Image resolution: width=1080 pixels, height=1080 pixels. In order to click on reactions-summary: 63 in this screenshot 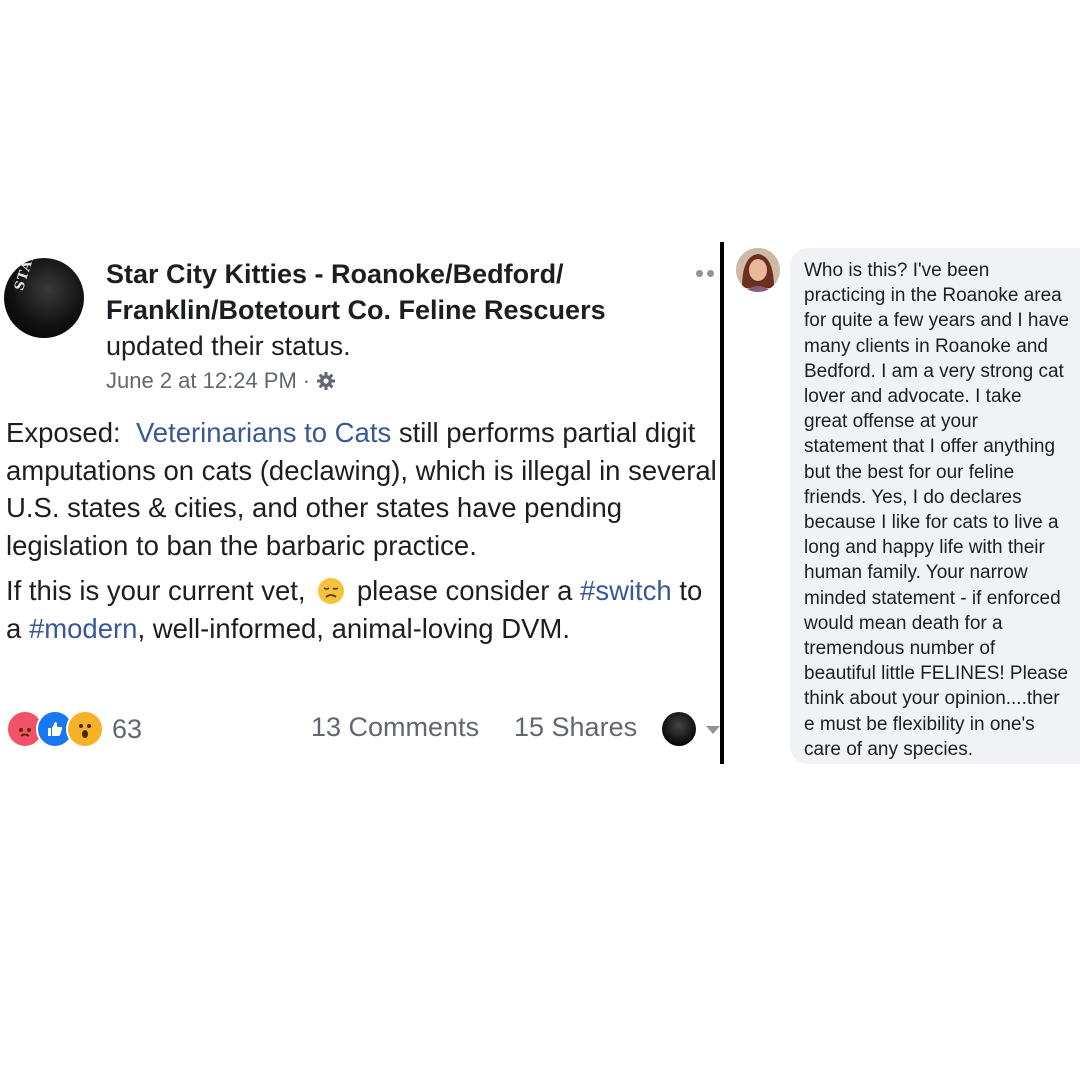, I will do `click(74, 729)`.